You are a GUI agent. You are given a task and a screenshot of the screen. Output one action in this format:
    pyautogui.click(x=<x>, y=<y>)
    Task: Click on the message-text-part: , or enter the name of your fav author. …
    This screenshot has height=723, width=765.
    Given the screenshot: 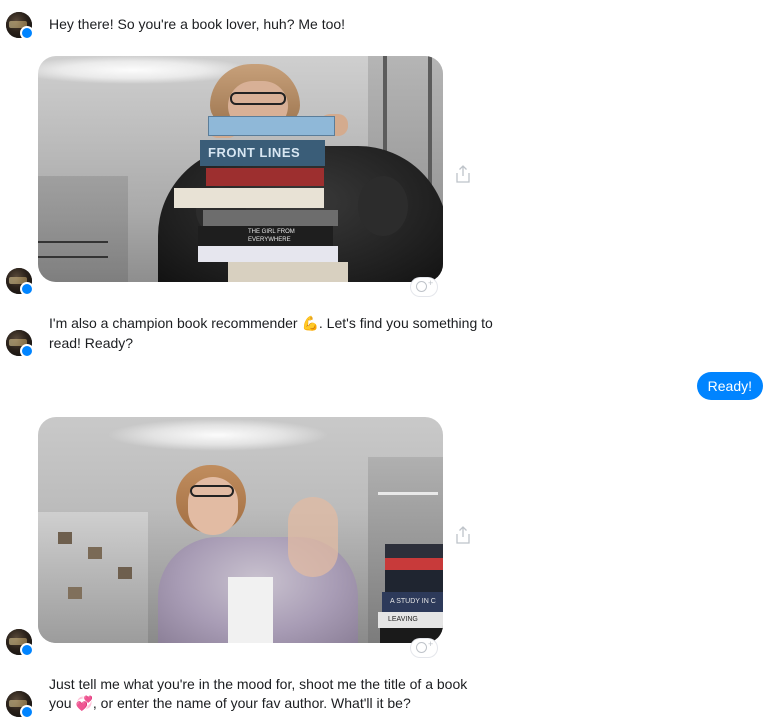 What is the action you would take?
    pyautogui.click(x=251, y=703)
    